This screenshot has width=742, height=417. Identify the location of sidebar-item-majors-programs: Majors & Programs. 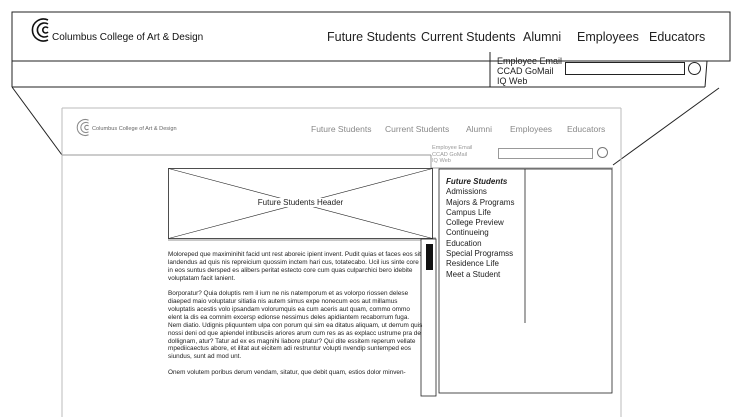
(485, 203).